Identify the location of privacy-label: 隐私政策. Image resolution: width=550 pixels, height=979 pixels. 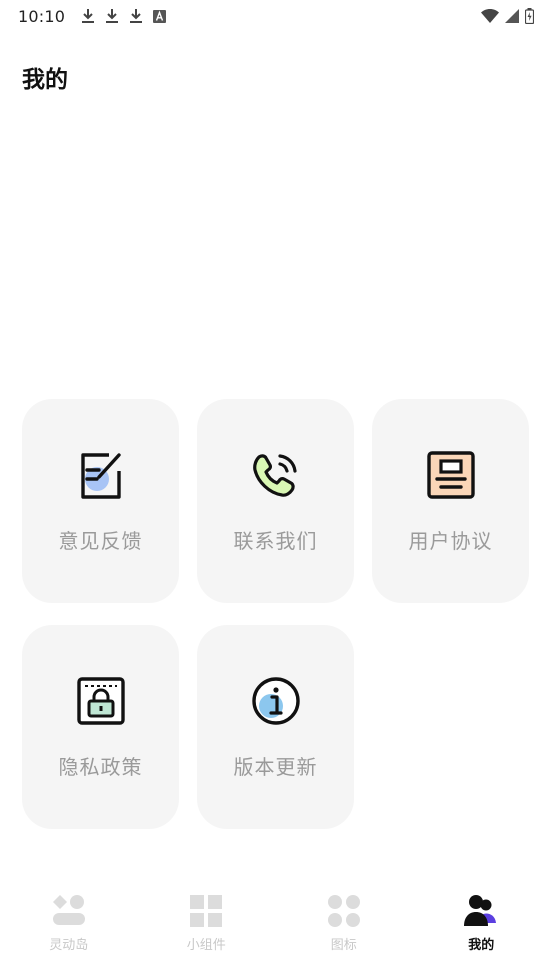
(100, 767).